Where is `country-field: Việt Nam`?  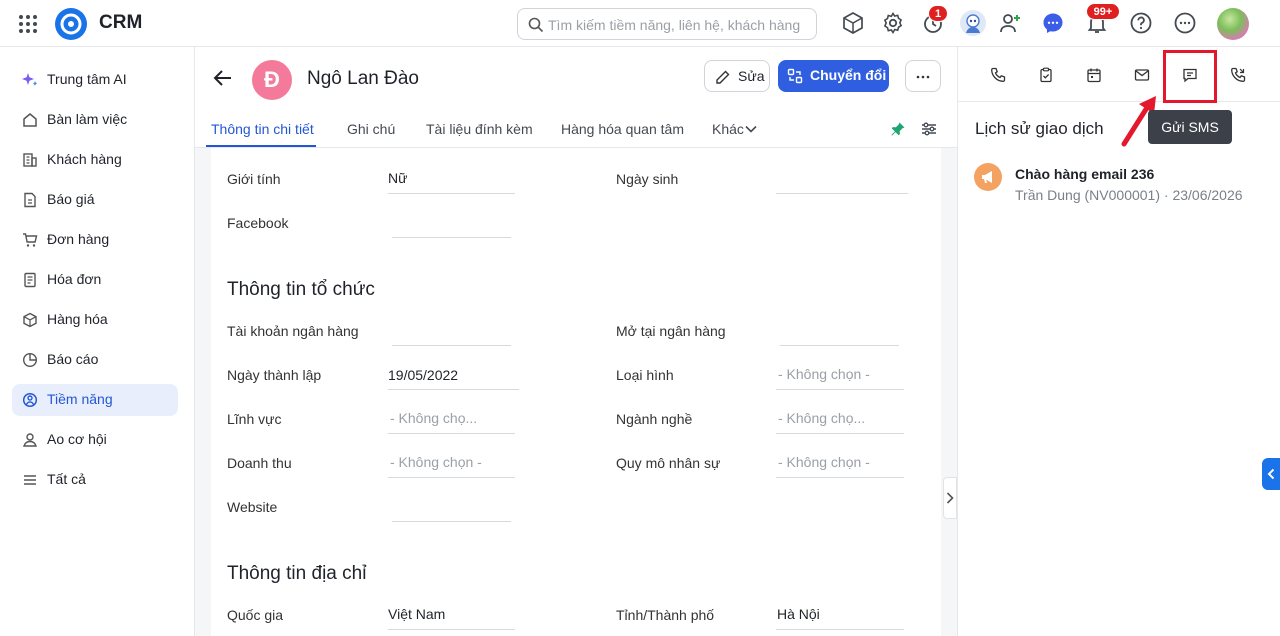
country-field: Việt Nam is located at coordinates (416, 614).